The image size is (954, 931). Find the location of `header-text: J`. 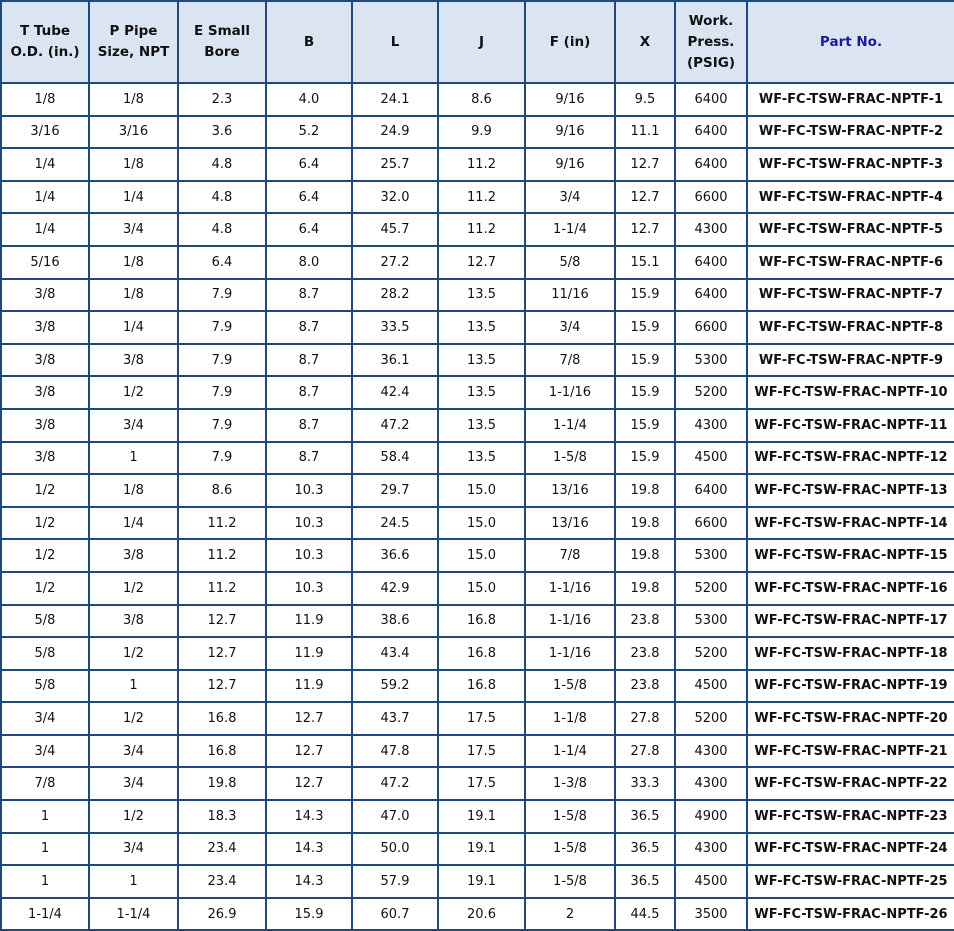

header-text: J is located at coordinates (481, 41).